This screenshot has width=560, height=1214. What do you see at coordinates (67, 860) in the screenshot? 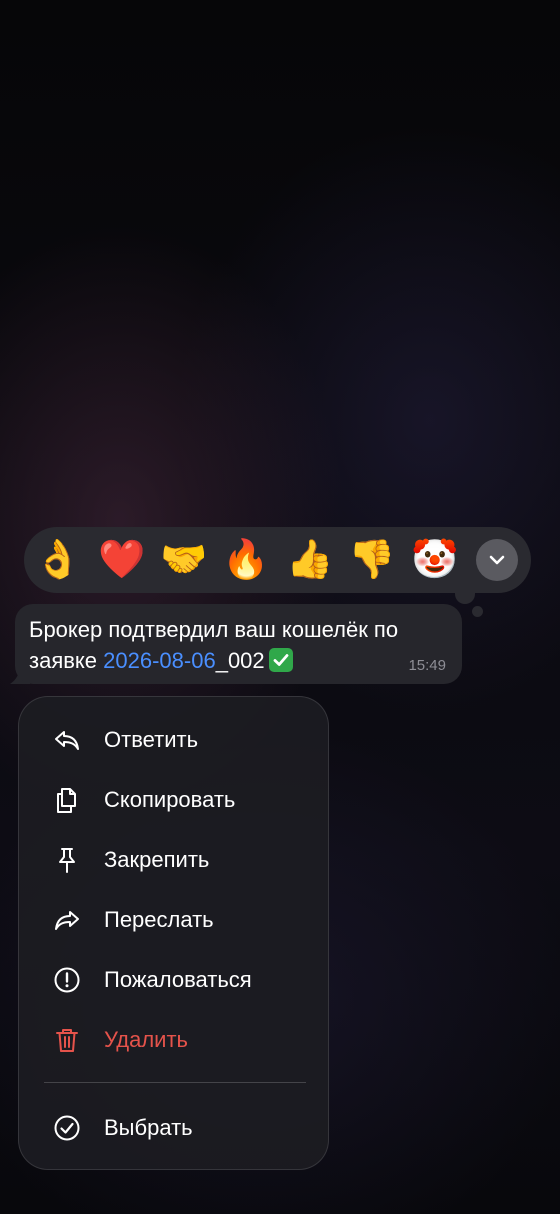
I see `pin-icon` at bounding box center [67, 860].